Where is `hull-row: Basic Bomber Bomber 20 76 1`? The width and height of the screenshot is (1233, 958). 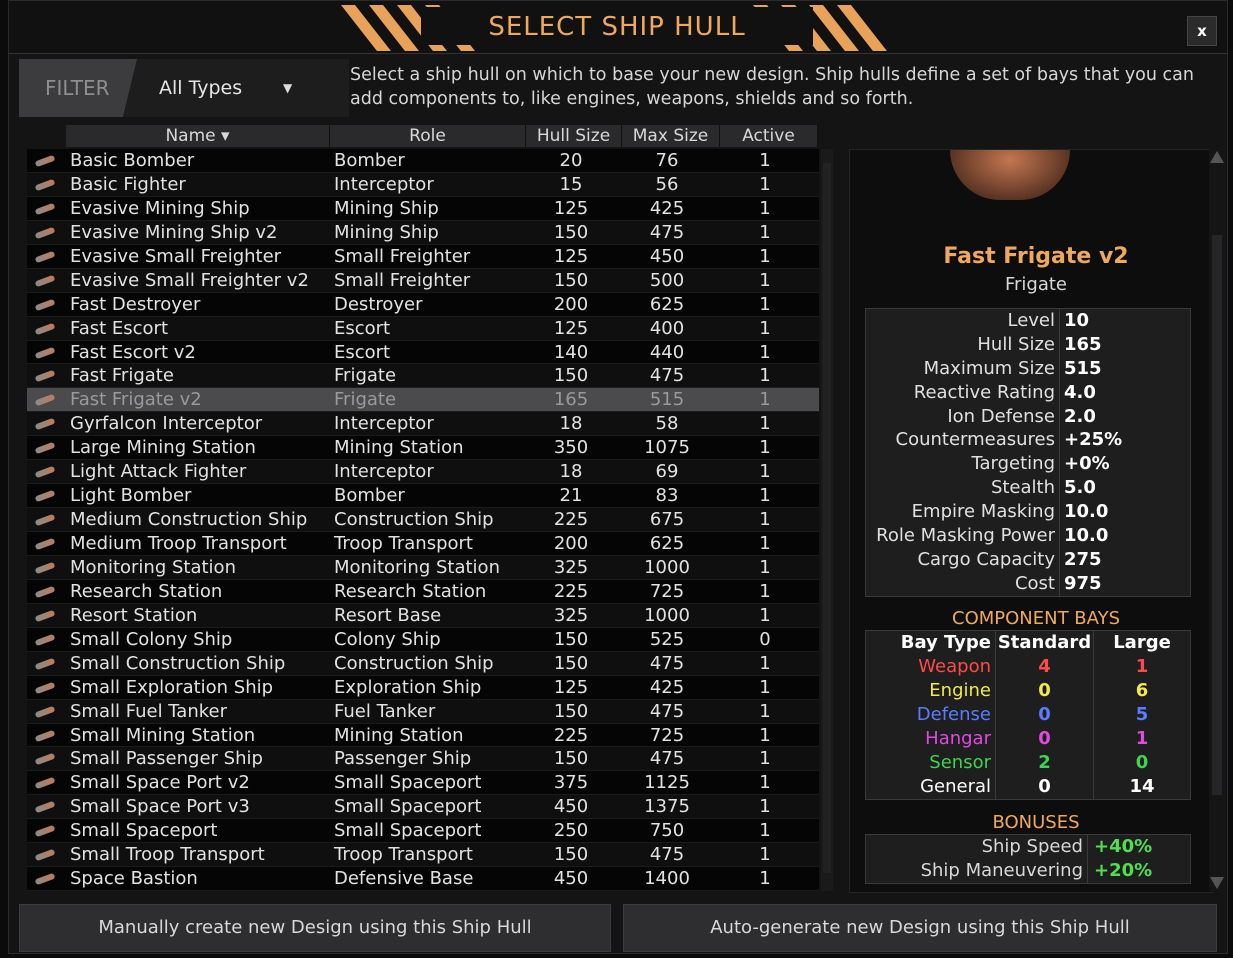 hull-row: Basic Bomber Bomber 20 76 1 is located at coordinates (423, 161).